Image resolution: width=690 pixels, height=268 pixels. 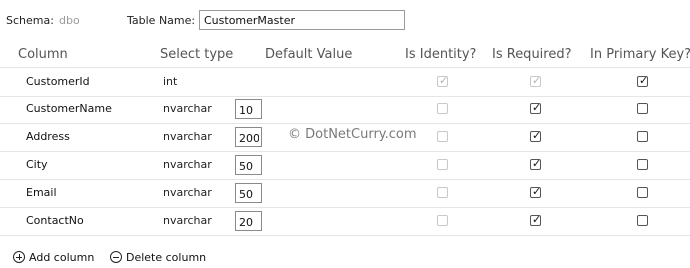 I want to click on table-row: CustomerName nvarchar ✓, so click(x=345, y=109).